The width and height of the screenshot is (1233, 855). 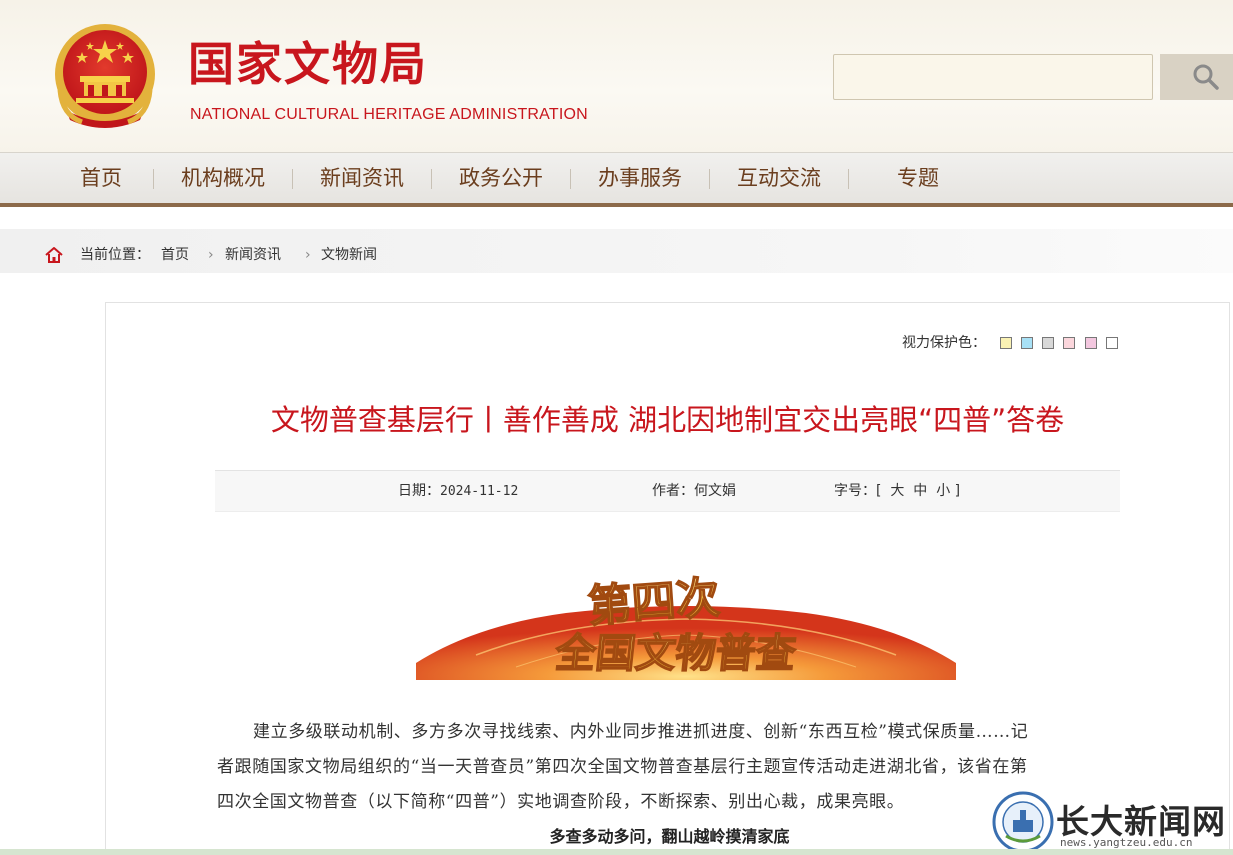 What do you see at coordinates (920, 491) in the screenshot?
I see `font-size-medium: 中` at bounding box center [920, 491].